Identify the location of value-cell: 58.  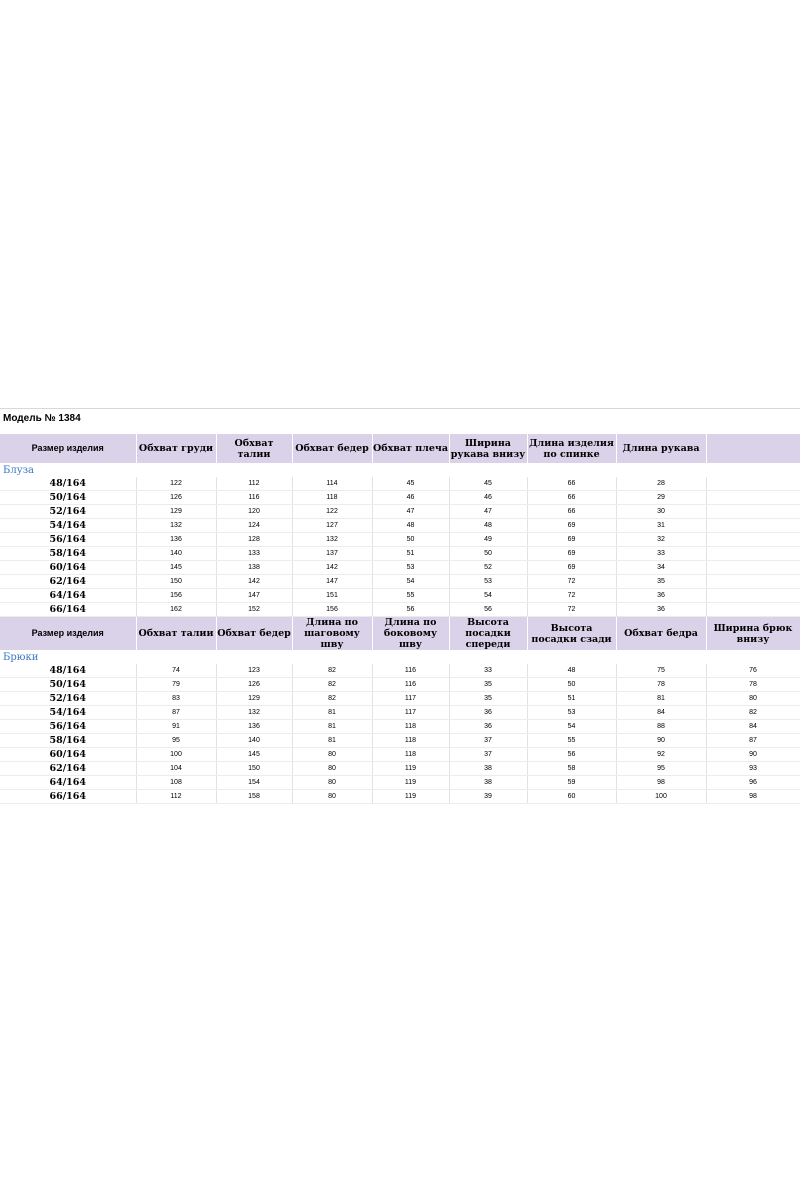
(572, 768).